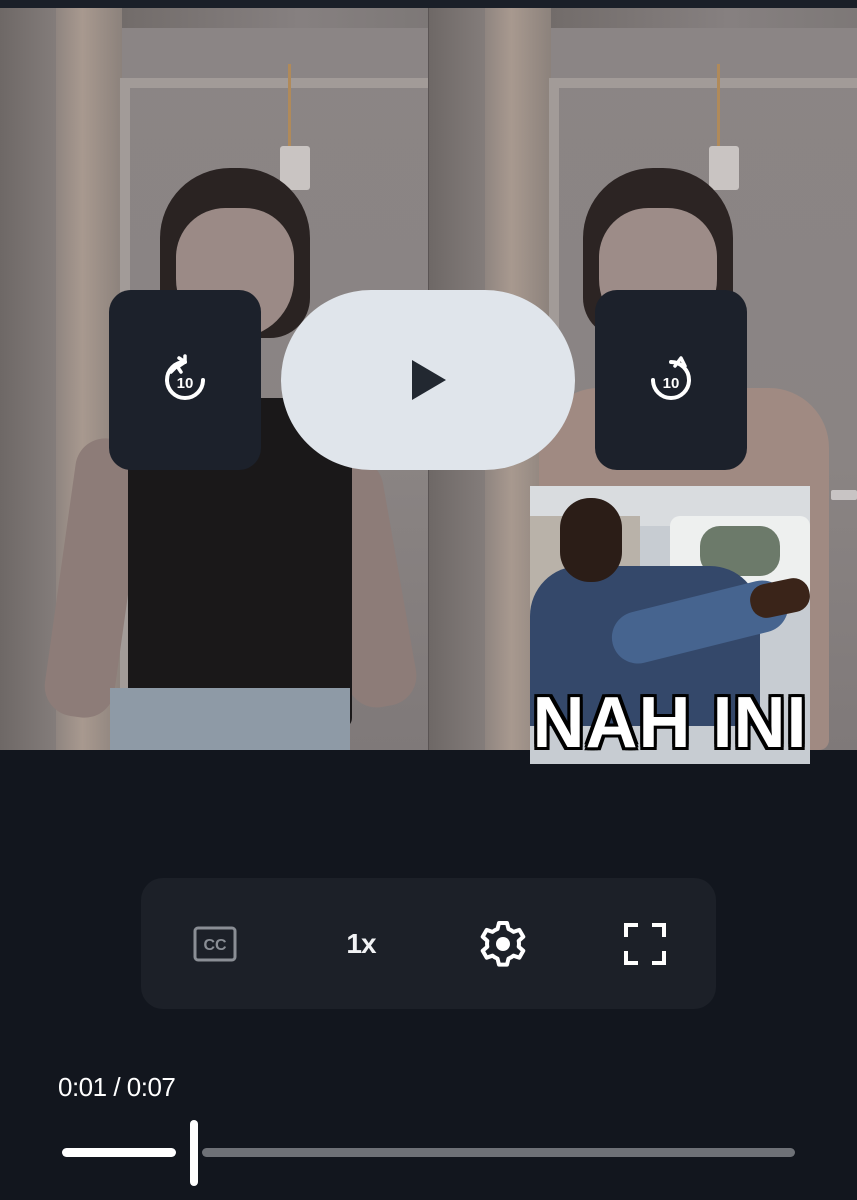  Describe the element at coordinates (117, 1087) in the screenshot. I see `time-display: 0:01 / 0:07` at that location.